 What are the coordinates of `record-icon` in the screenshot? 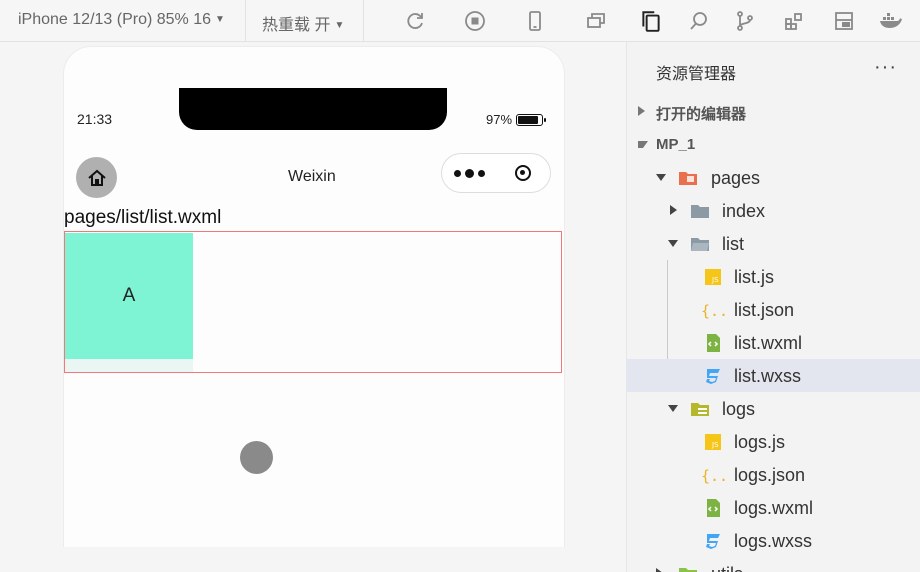 It's located at (523, 173).